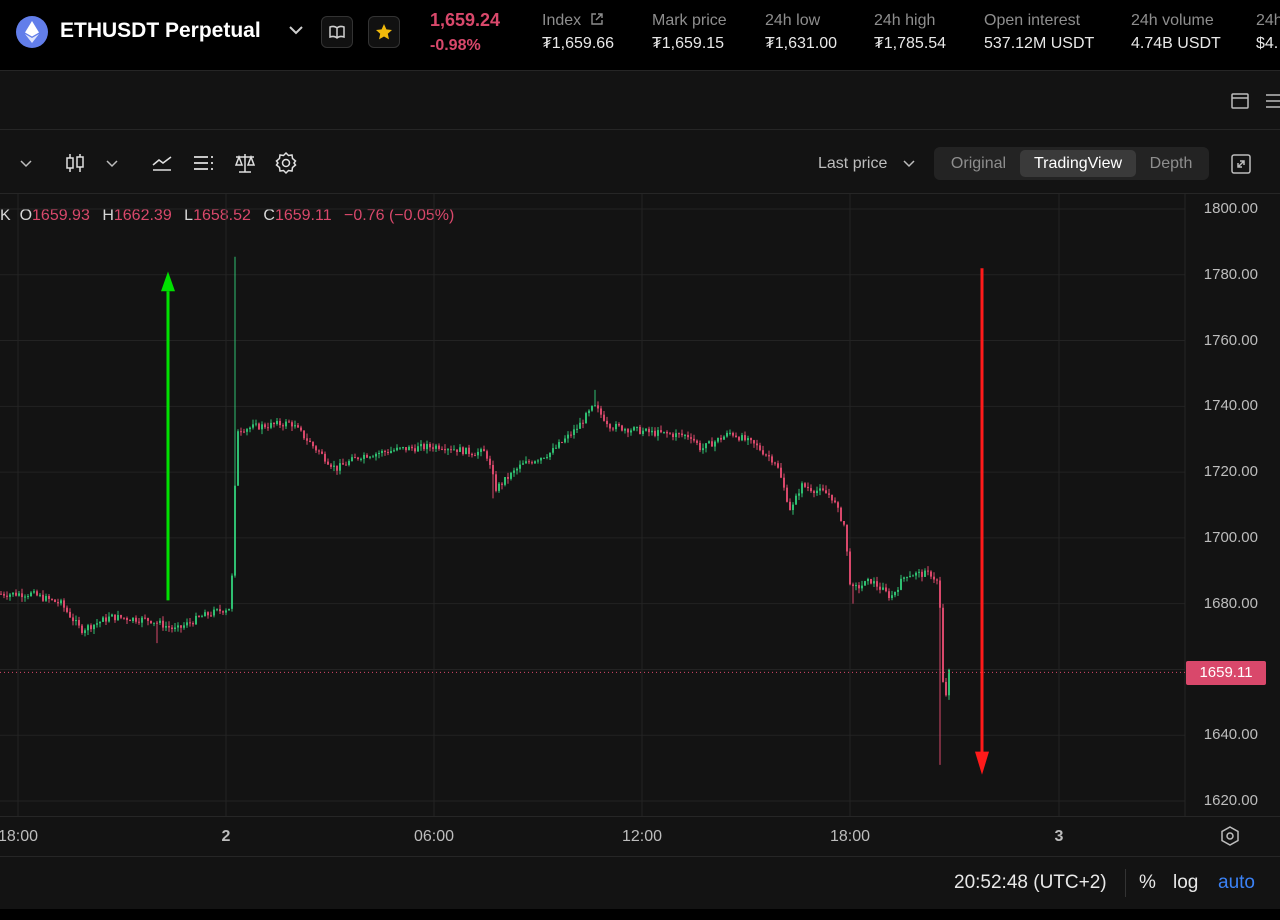  I want to click on tab-tradingview: TradingView, so click(1078, 163).